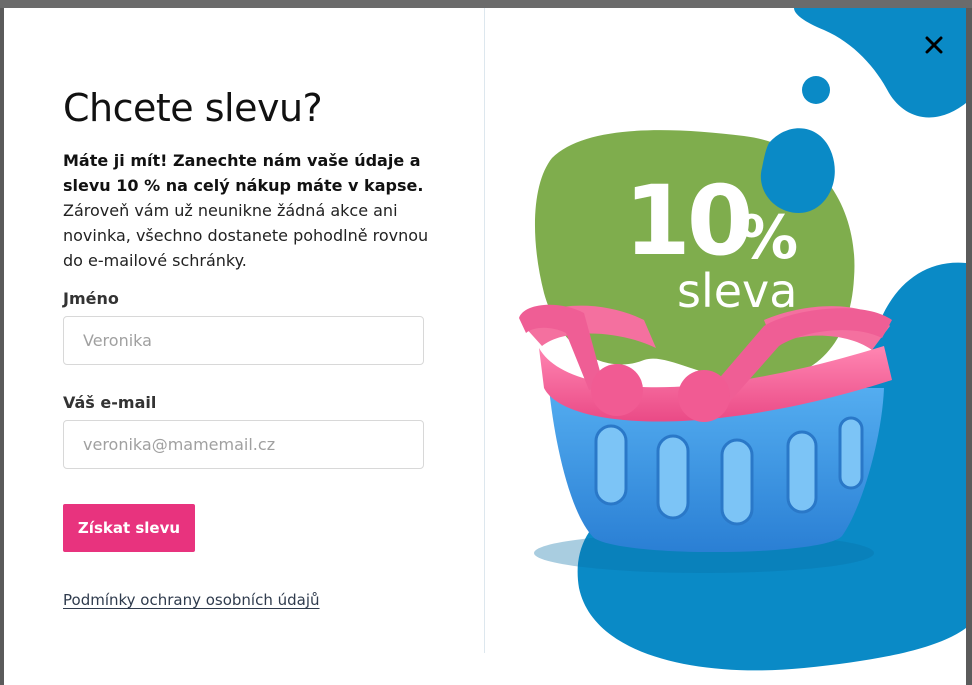  I want to click on close-button, so click(934, 45).